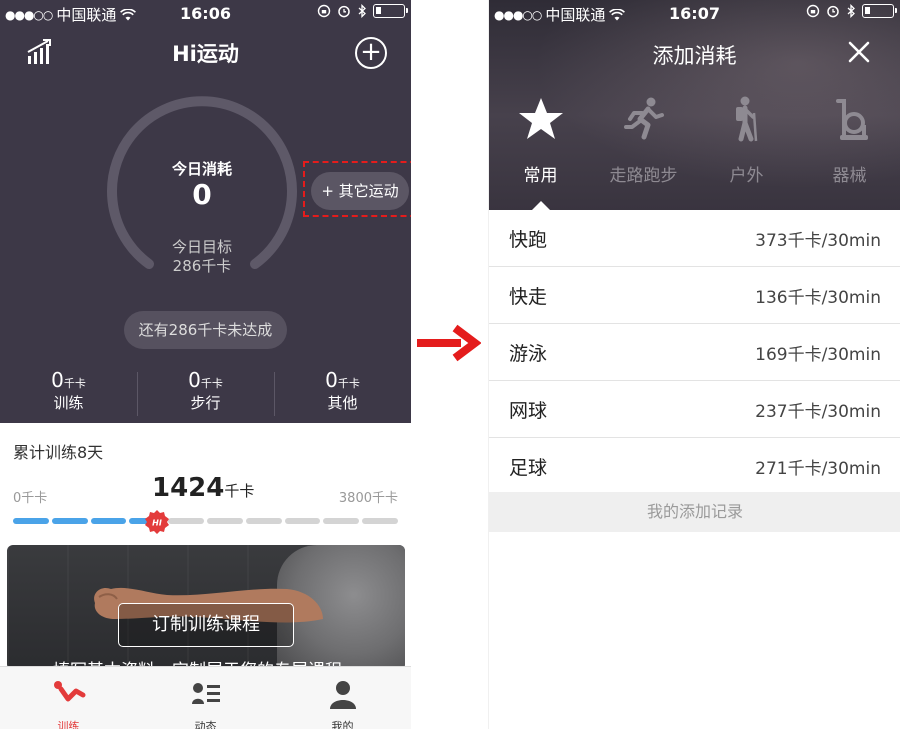  What do you see at coordinates (528, 410) in the screenshot?
I see `activity-name: 网球` at bounding box center [528, 410].